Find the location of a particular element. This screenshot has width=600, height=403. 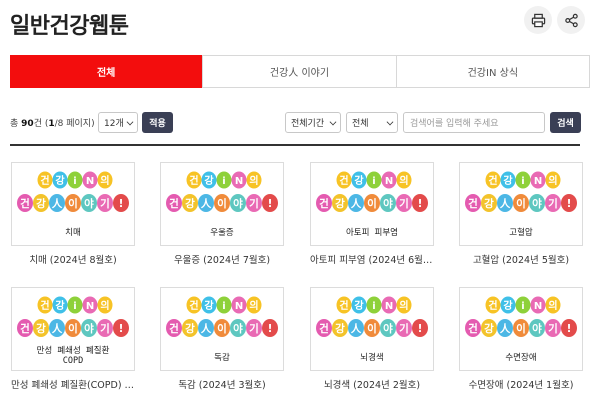

webtoon-thumbnail: 건 강 i N 의 건 강 人 이 야 기! 수면장애 is located at coordinates (521, 329).